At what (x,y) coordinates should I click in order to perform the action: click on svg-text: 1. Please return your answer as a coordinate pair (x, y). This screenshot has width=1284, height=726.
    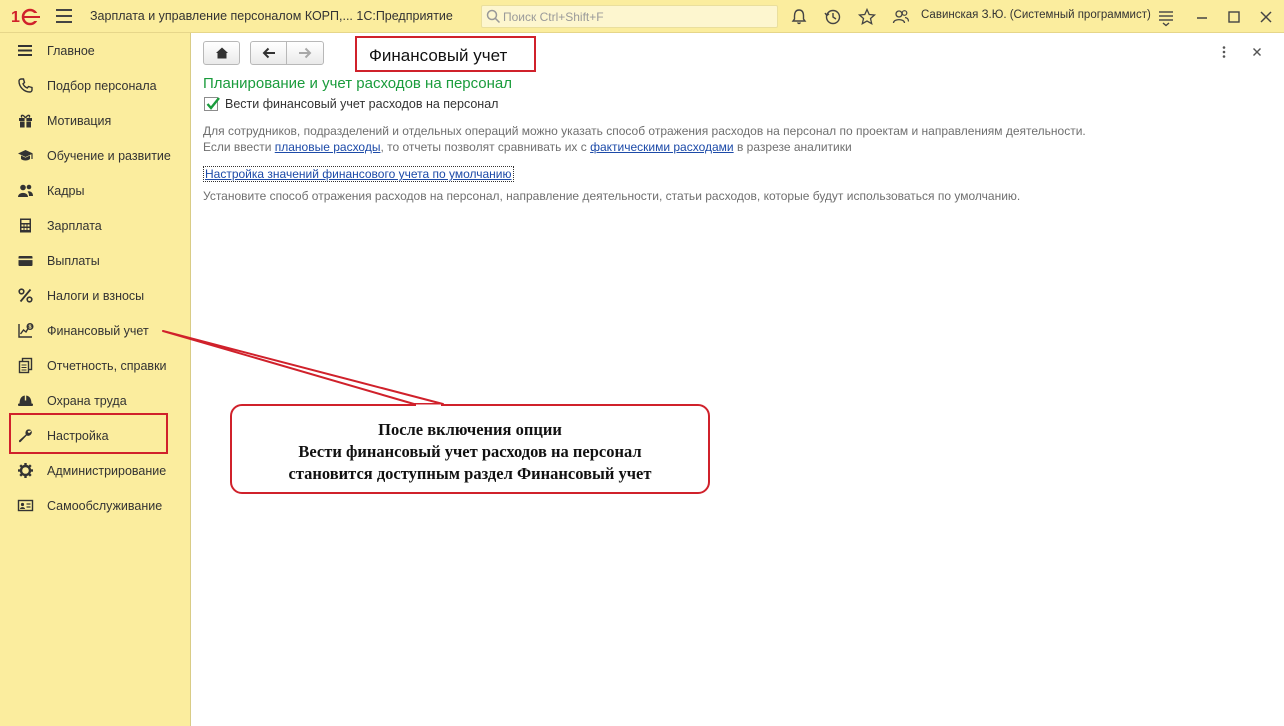
    Looking at the image, I should click on (15, 17).